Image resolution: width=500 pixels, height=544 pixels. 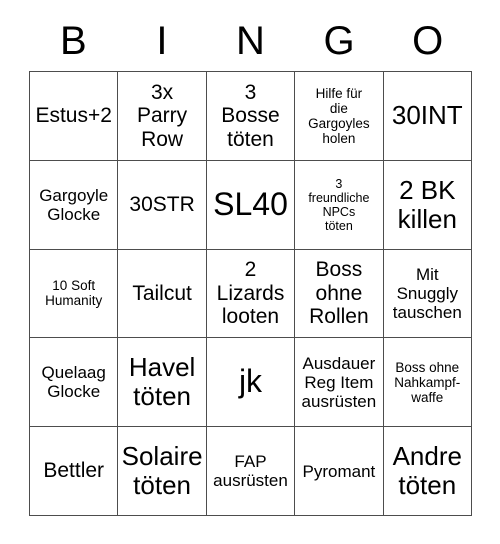 I want to click on bingo-cell-label: 3x Parry Row, so click(x=162, y=115).